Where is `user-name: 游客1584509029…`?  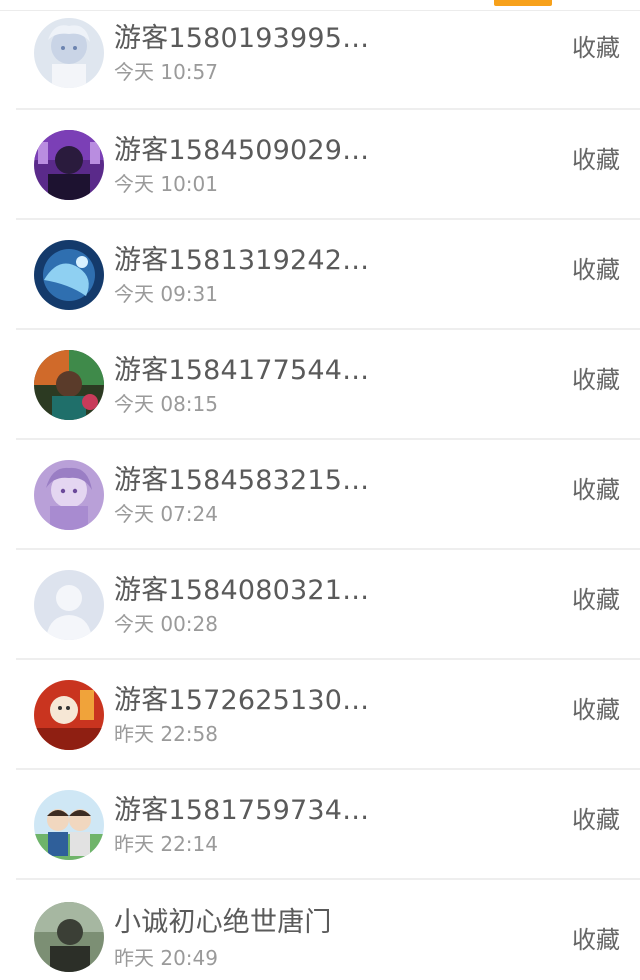
user-name: 游客1584509029… is located at coordinates (242, 150).